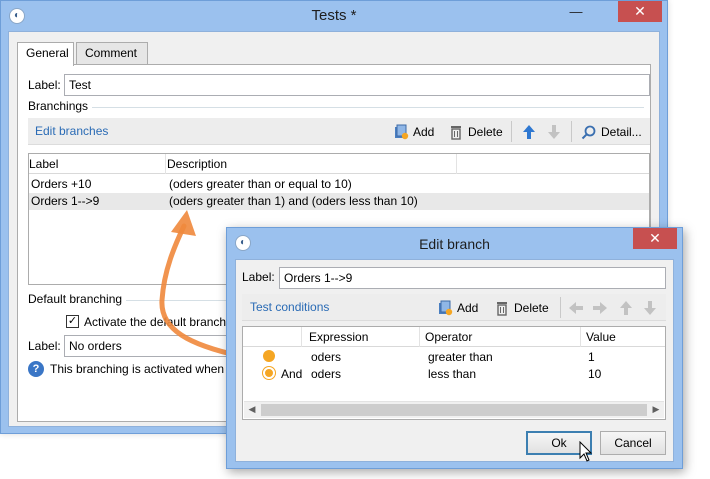  I want to click on magnifier-icon, so click(589, 132).